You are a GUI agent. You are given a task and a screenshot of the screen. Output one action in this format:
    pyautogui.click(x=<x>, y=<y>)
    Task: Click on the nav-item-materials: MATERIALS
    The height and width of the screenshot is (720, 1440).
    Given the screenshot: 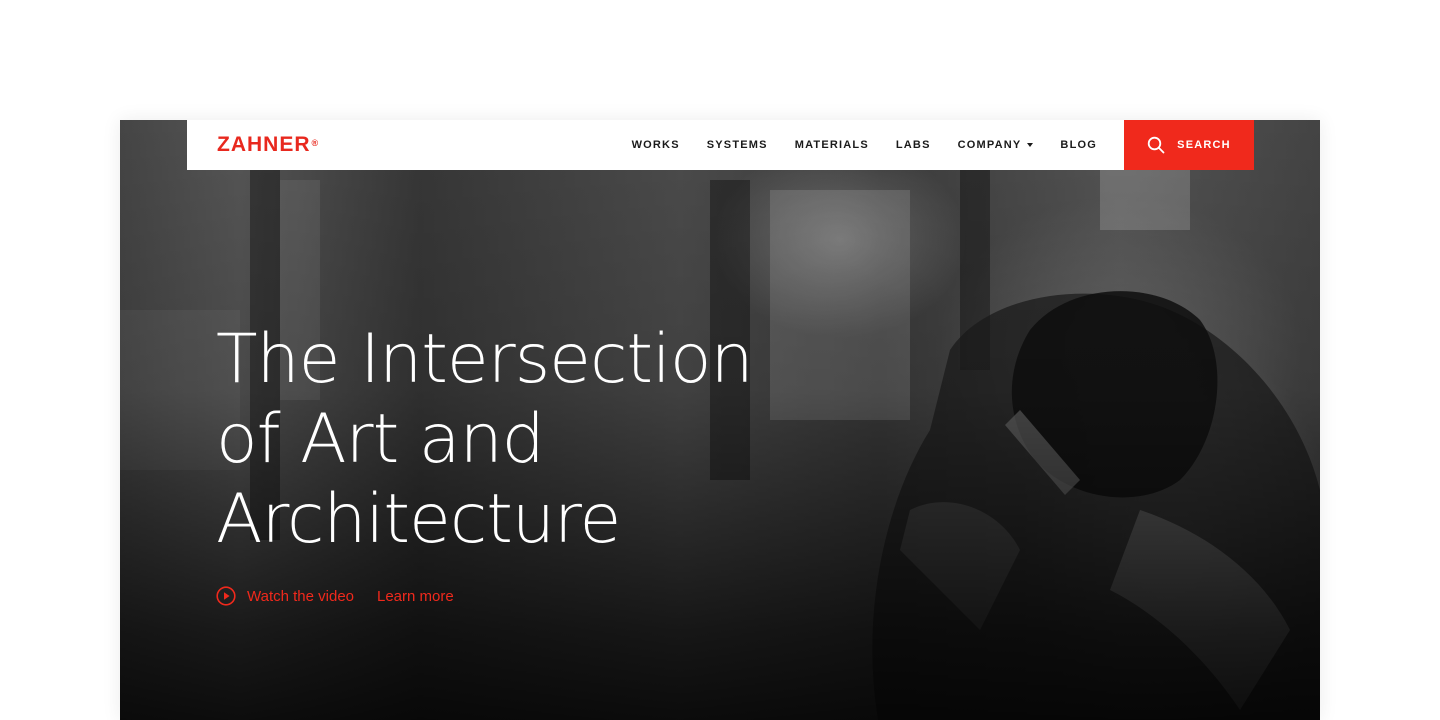 What is the action you would take?
    pyautogui.click(x=832, y=145)
    